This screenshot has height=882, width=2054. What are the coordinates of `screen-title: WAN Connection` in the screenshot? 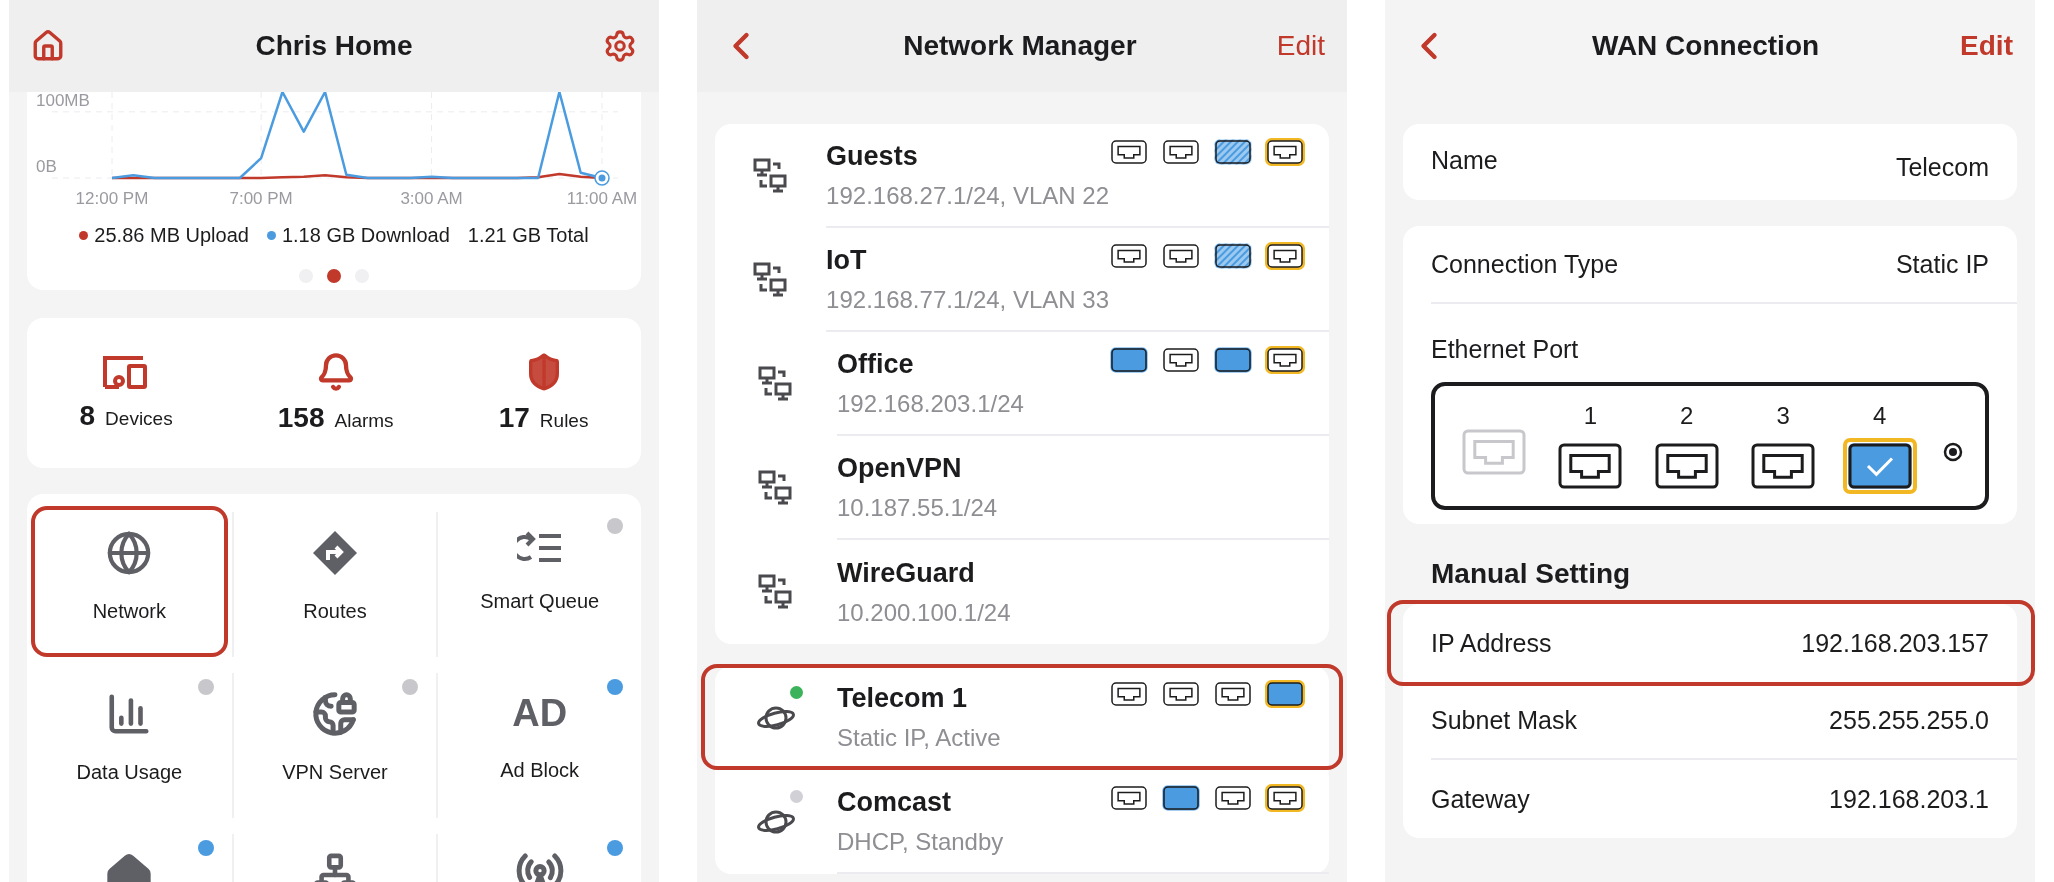 It's located at (1706, 46).